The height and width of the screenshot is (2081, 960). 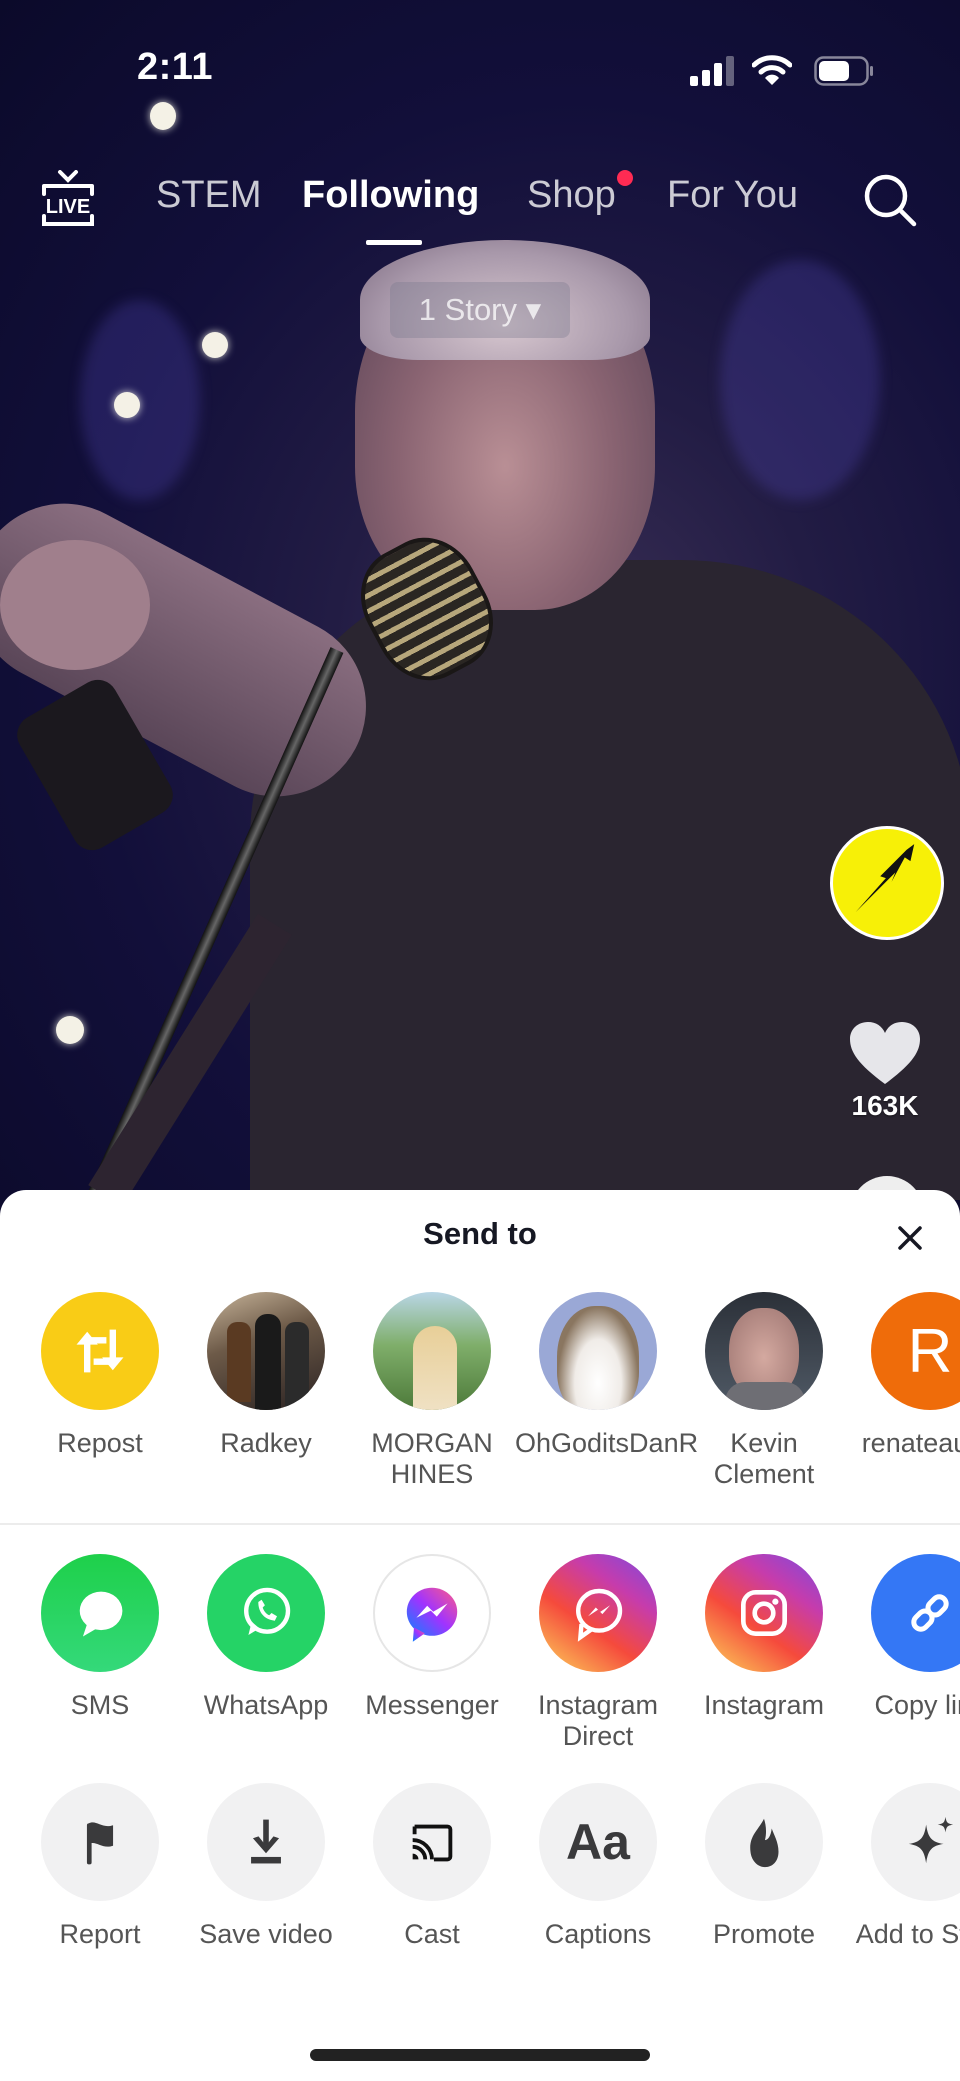 I want to click on action-cast: Cast, so click(x=432, y=1866).